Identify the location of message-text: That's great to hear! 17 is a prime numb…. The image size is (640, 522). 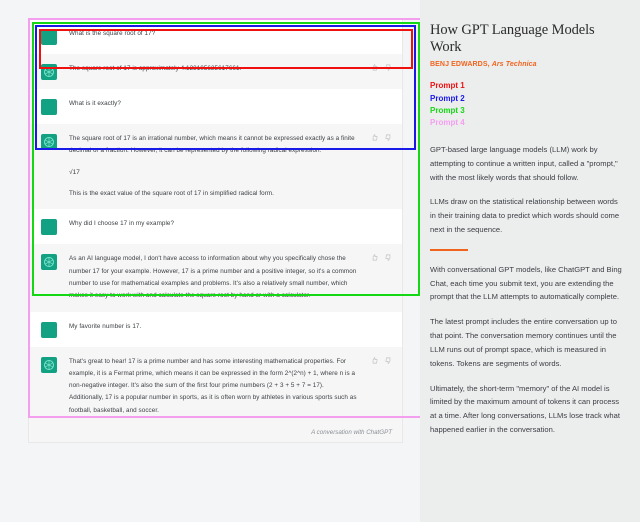
(213, 385).